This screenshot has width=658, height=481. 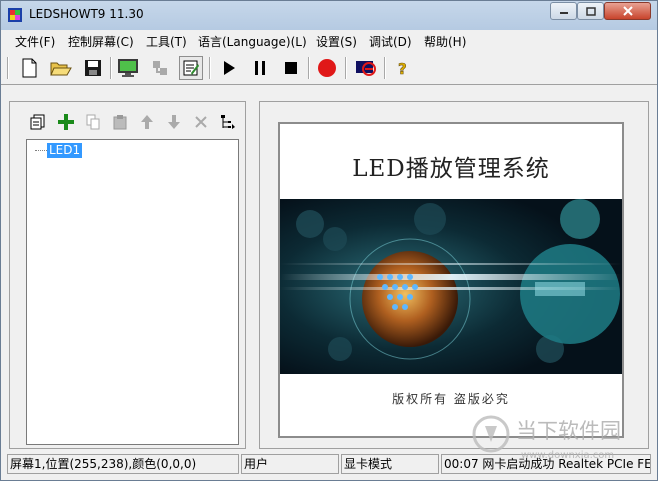 I want to click on save-icon, so click(x=93, y=68).